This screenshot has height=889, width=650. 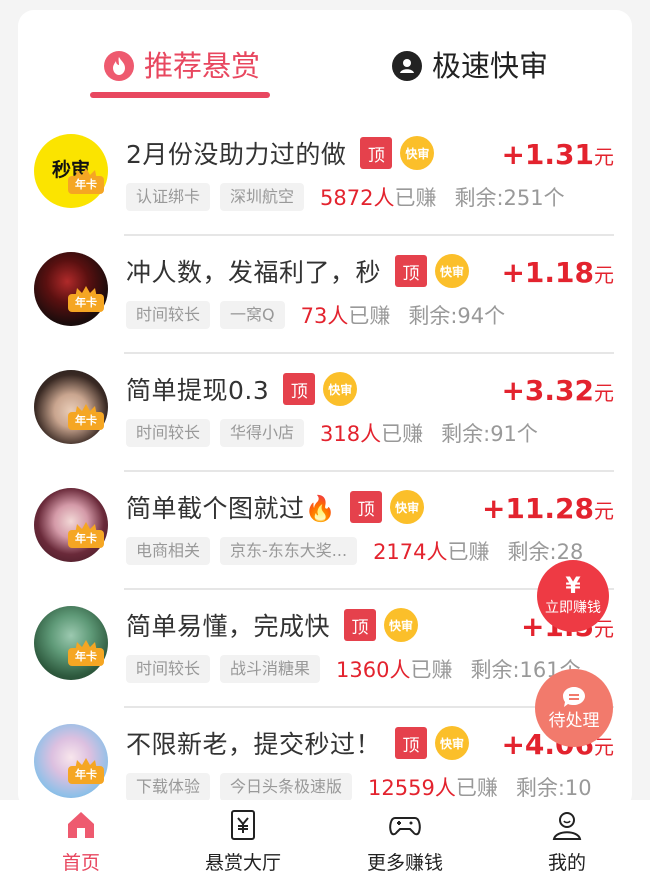 I want to click on nav-hall: 悬赏大厅, so click(x=243, y=844).